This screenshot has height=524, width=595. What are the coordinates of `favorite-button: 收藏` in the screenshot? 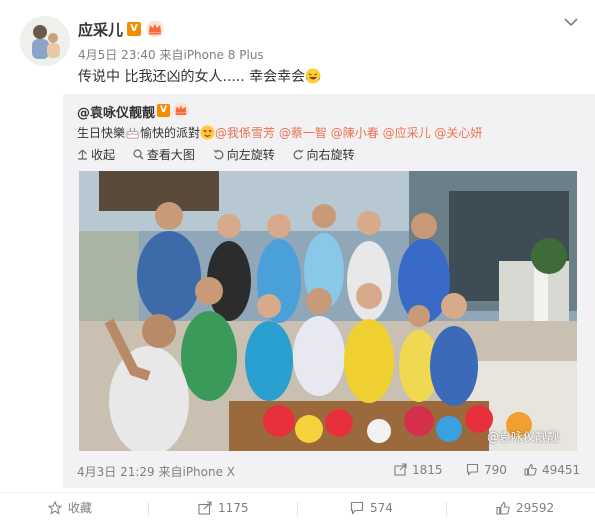 It's located at (70, 508).